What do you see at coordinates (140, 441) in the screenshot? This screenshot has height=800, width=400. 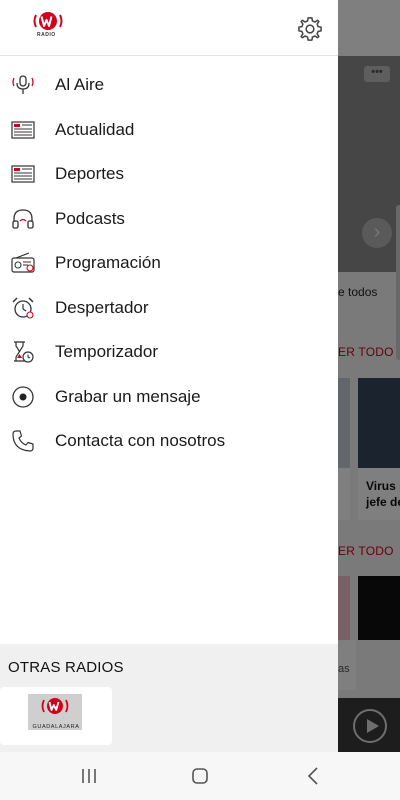 I see `menu-item-label: Contacta con nosotros` at bounding box center [140, 441].